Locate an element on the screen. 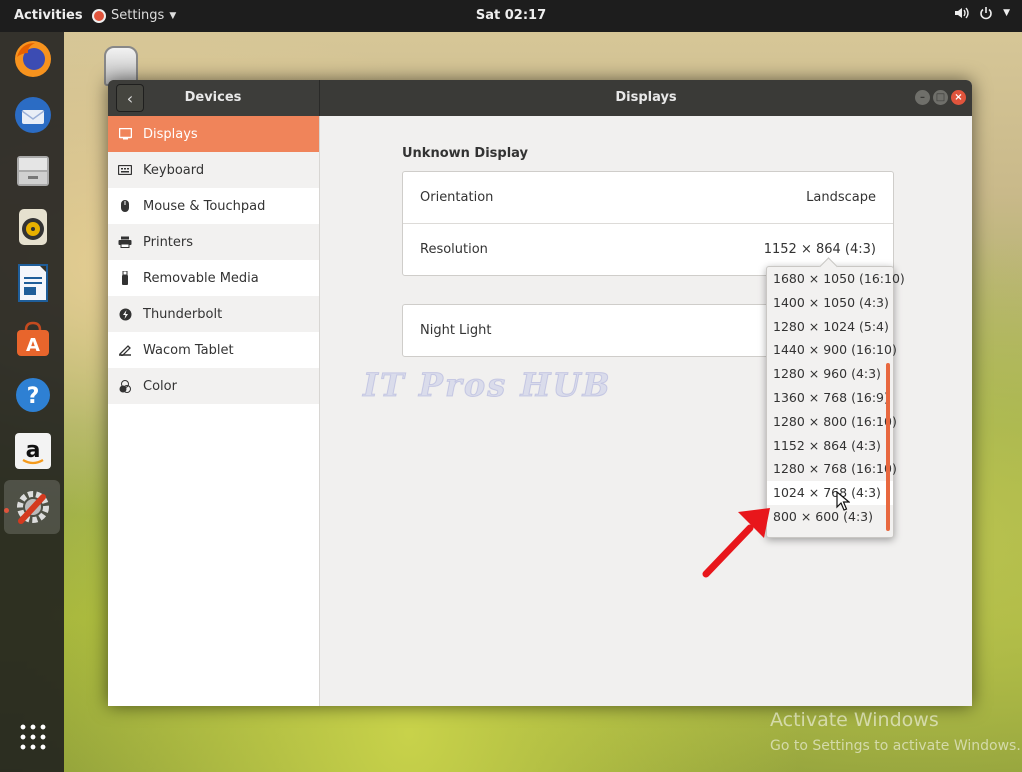 Image resolution: width=1022 pixels, height=772 pixels. clock: Sat 02:17 is located at coordinates (511, 15).